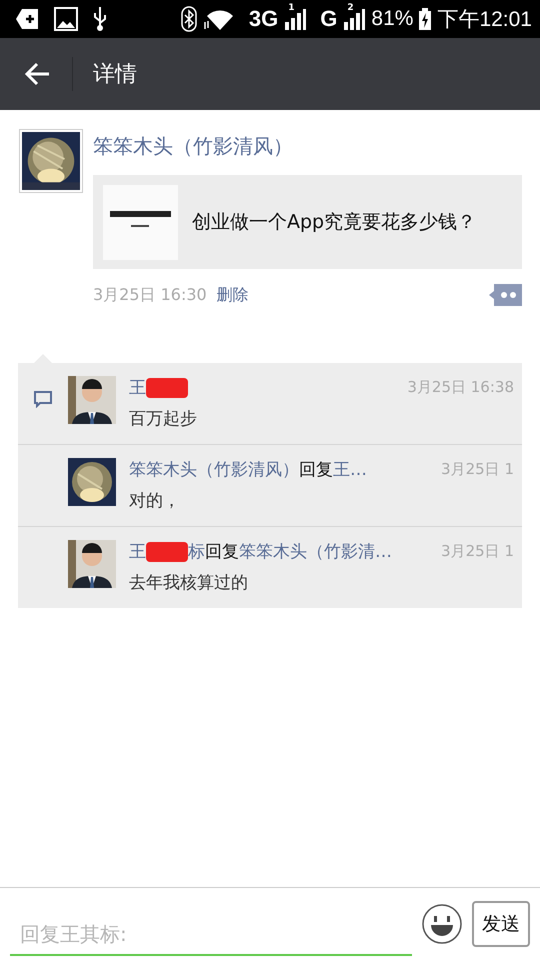 This screenshot has width=540, height=960. Describe the element at coordinates (163, 419) in the screenshot. I see `comment-text: 百万起步` at that location.